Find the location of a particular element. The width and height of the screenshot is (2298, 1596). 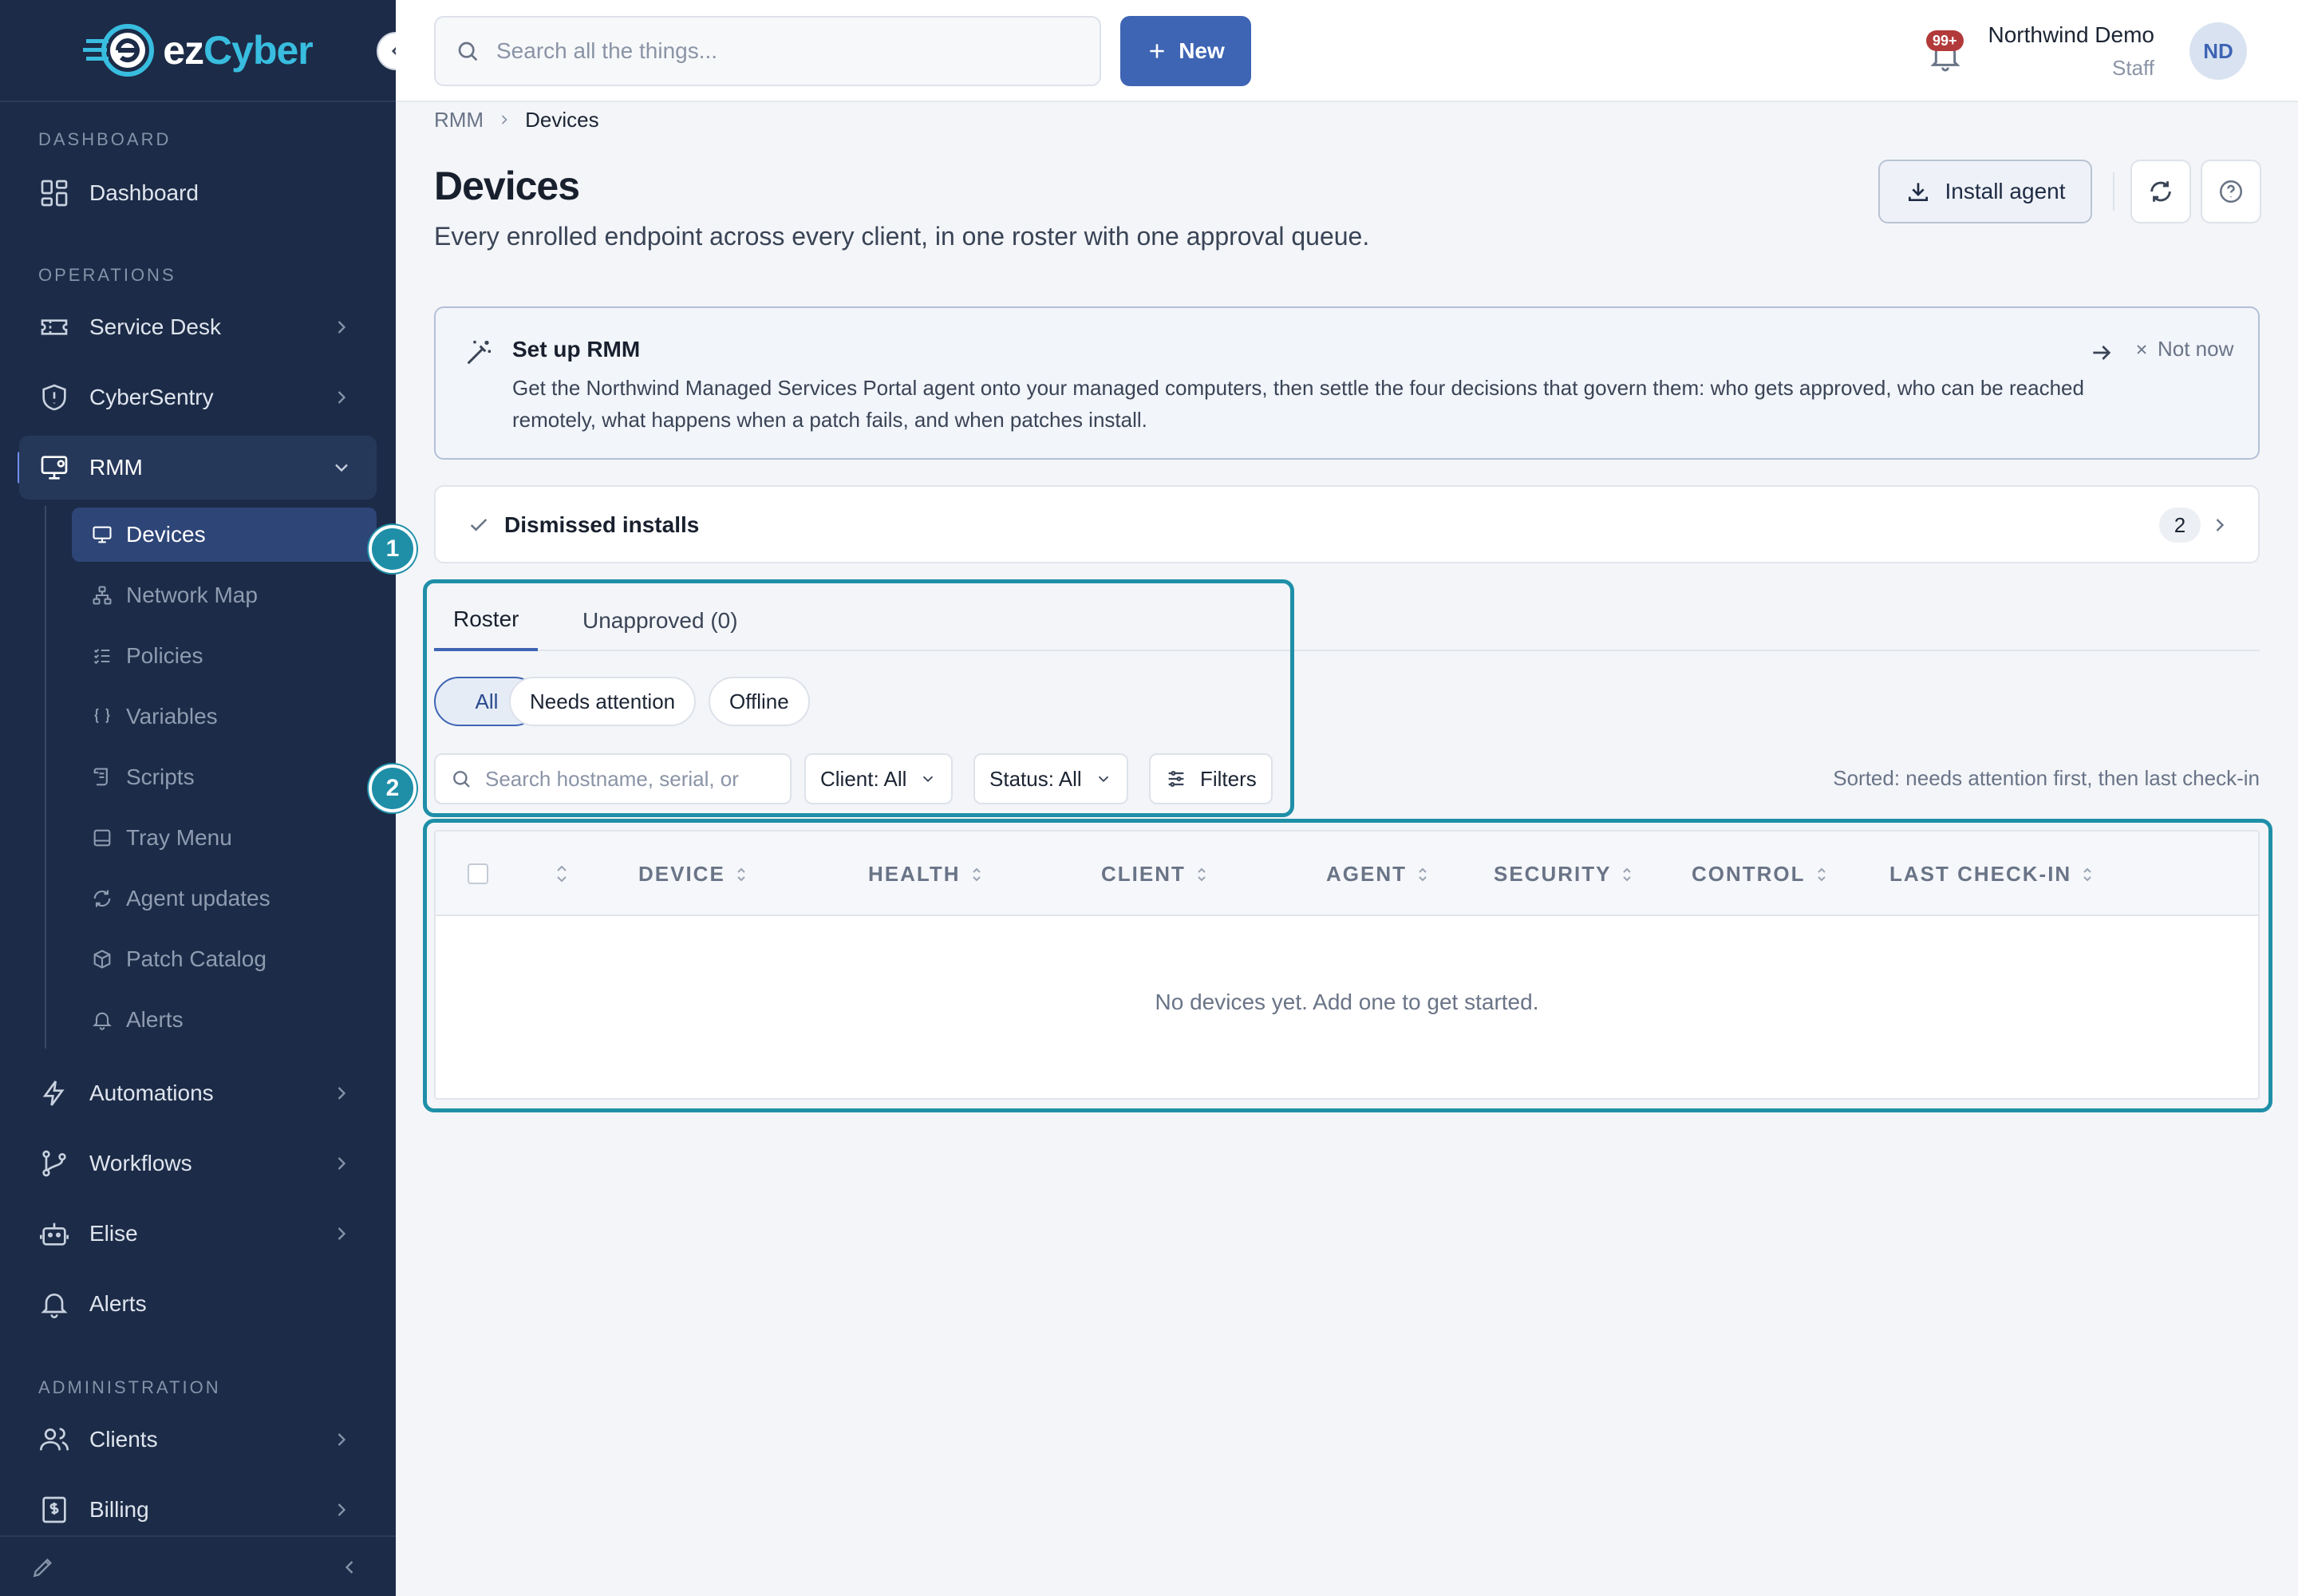

refresh-button is located at coordinates (2161, 191).